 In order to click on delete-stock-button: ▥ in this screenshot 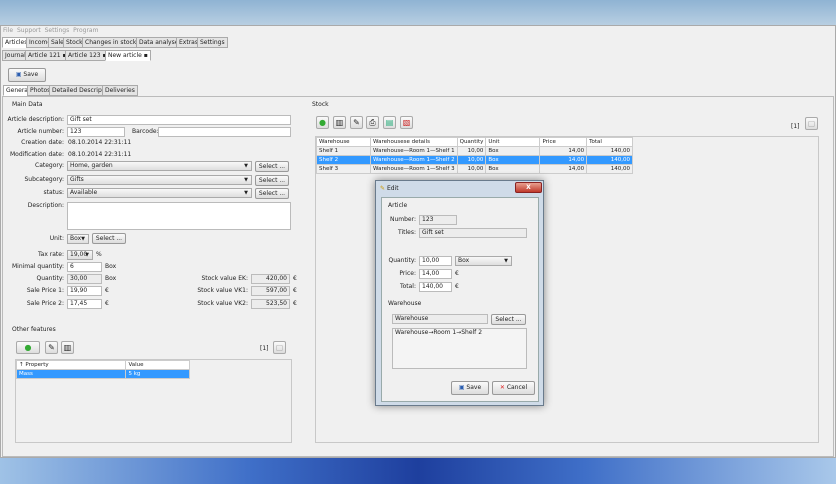, I will do `click(339, 122)`.